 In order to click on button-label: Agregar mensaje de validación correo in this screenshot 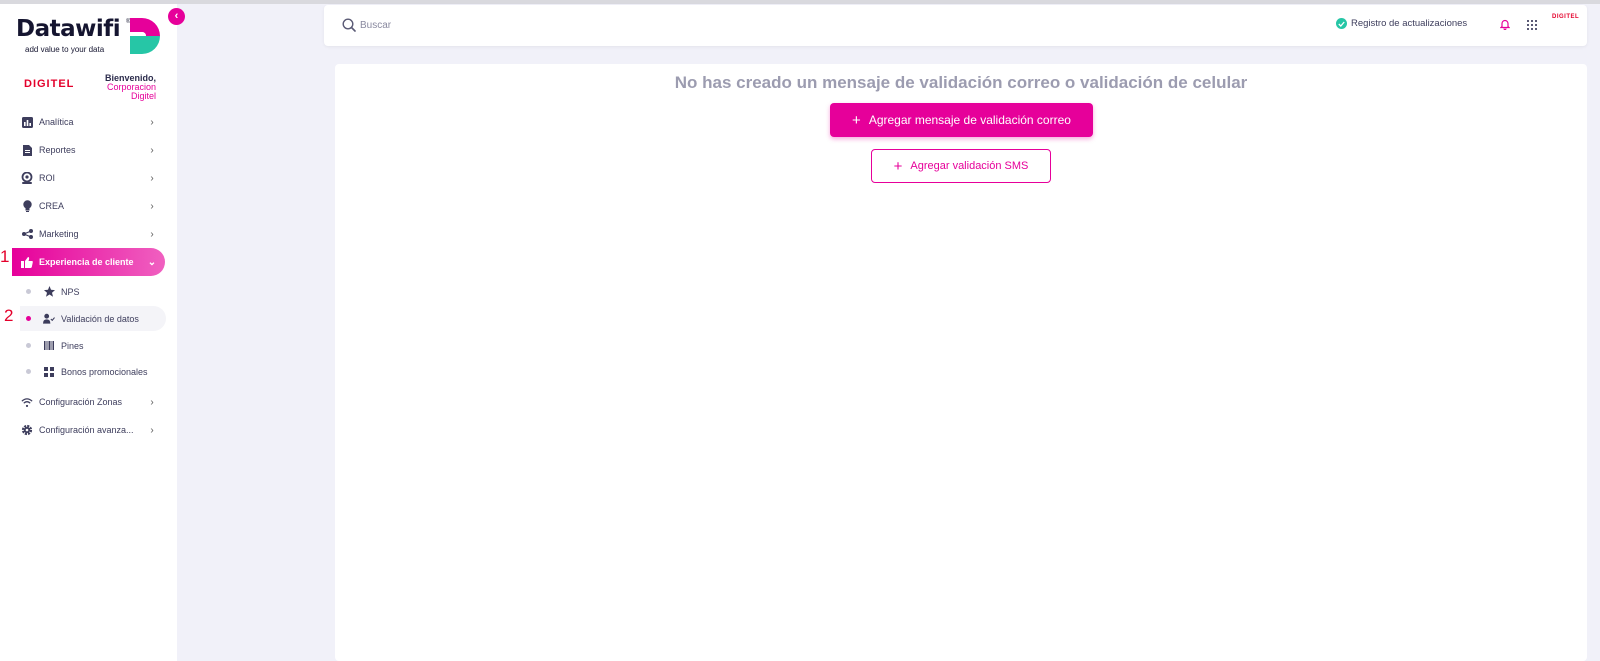, I will do `click(969, 120)`.